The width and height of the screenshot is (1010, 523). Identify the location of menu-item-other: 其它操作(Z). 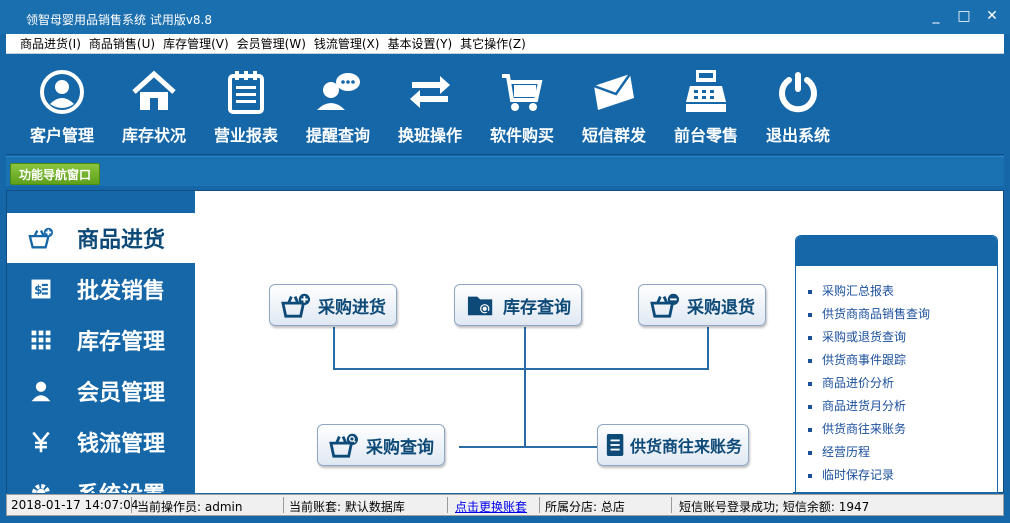
(493, 43).